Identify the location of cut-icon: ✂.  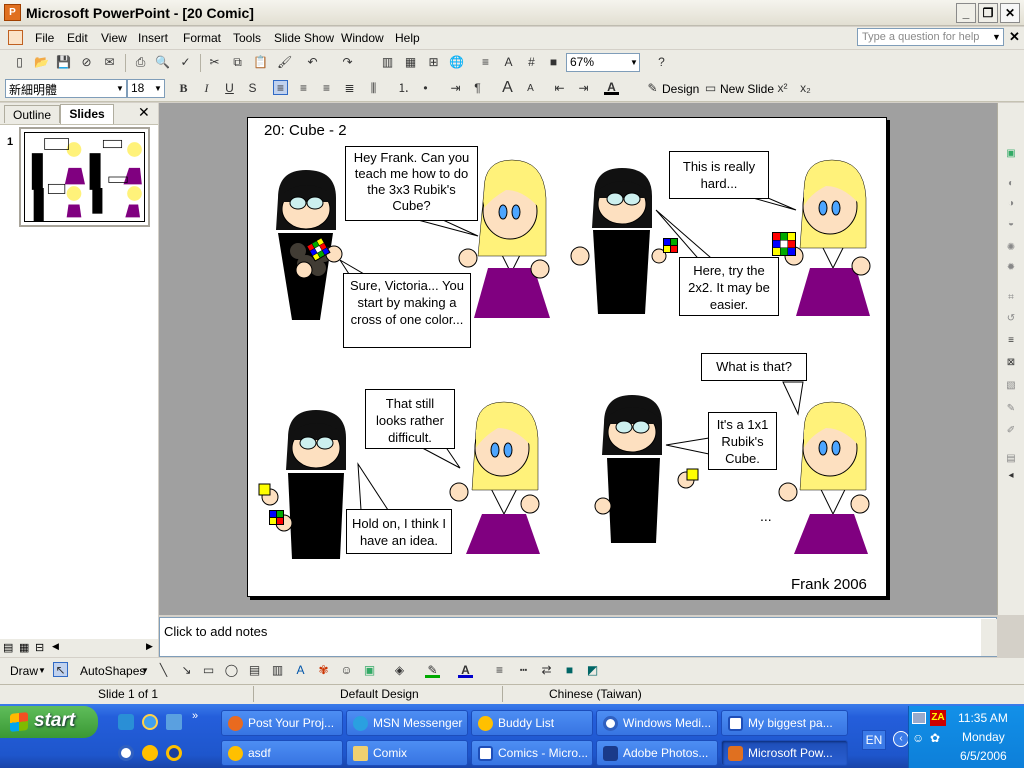
(214, 62).